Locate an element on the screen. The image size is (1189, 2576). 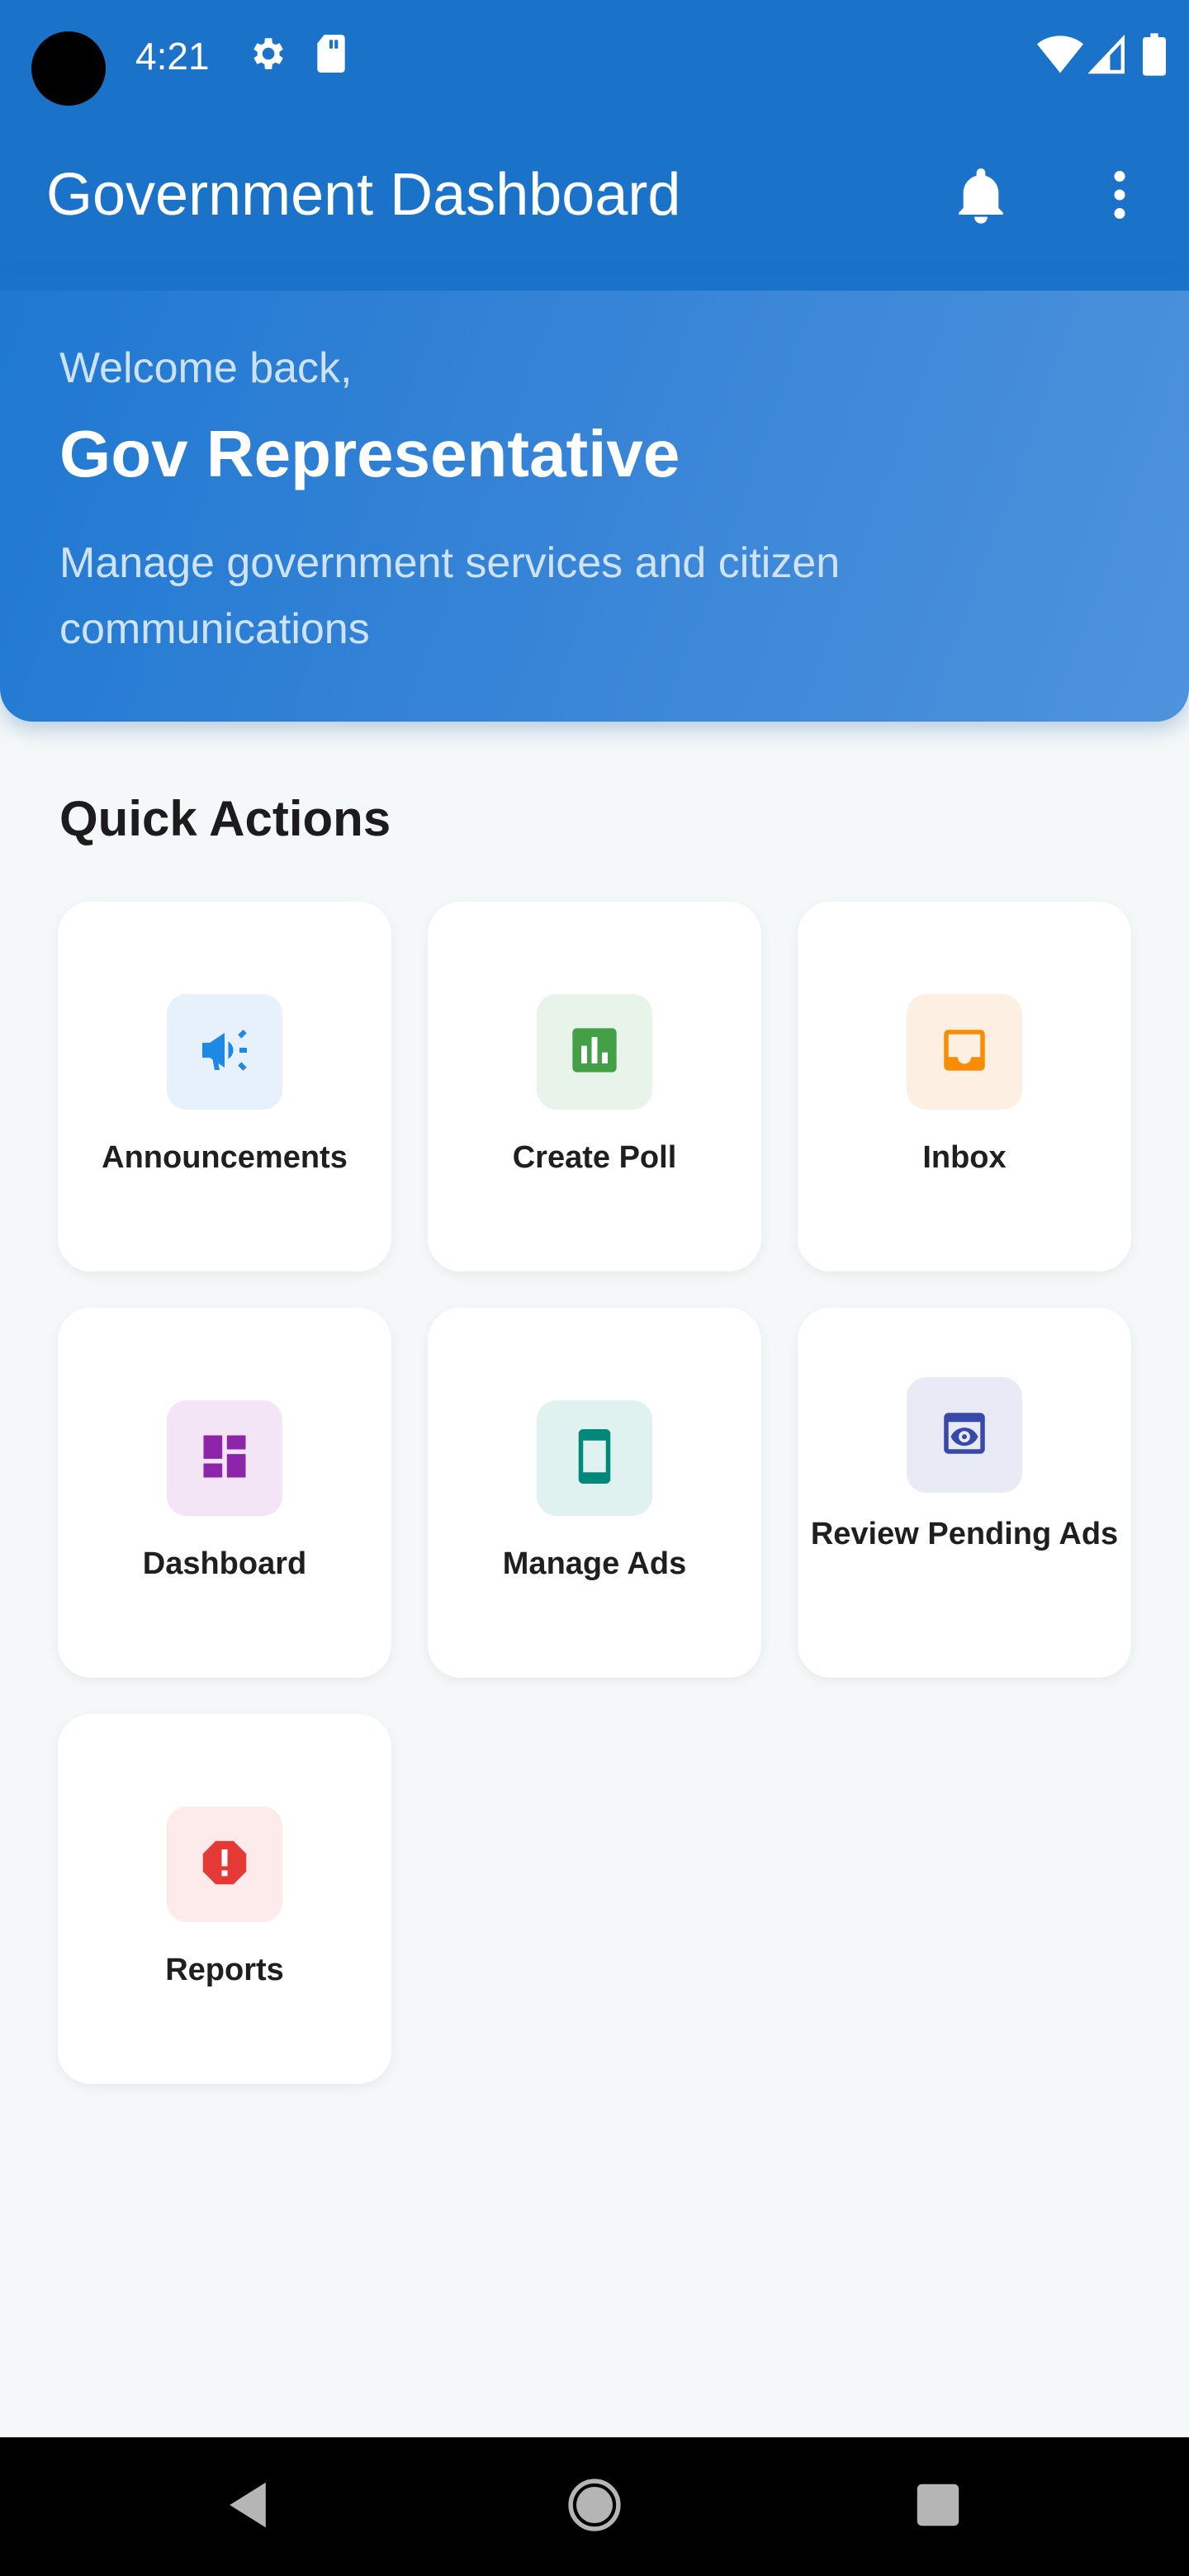
review-pending-ads-label: Review Pending Ads is located at coordinates (964, 1534).